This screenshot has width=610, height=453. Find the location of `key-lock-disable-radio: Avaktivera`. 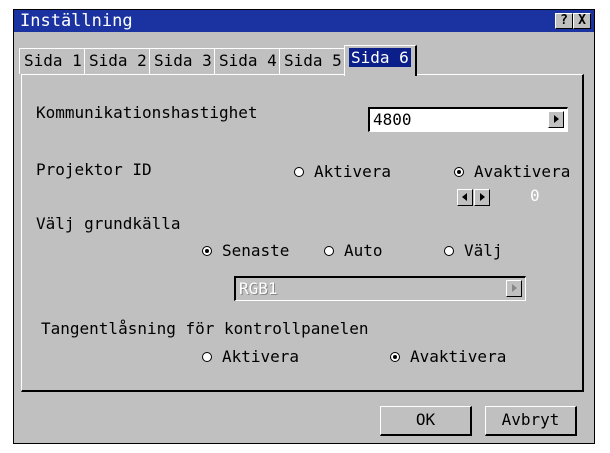

key-lock-disable-radio: Avaktivera is located at coordinates (448, 356).